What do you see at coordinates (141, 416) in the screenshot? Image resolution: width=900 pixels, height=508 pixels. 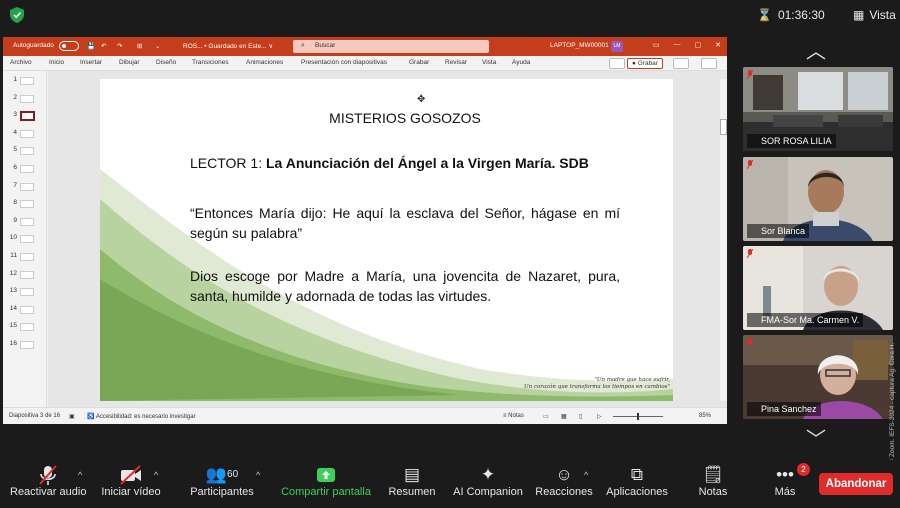 I see `accessibility-status: ♿ Accesibilidad: es necesario investigar` at bounding box center [141, 416].